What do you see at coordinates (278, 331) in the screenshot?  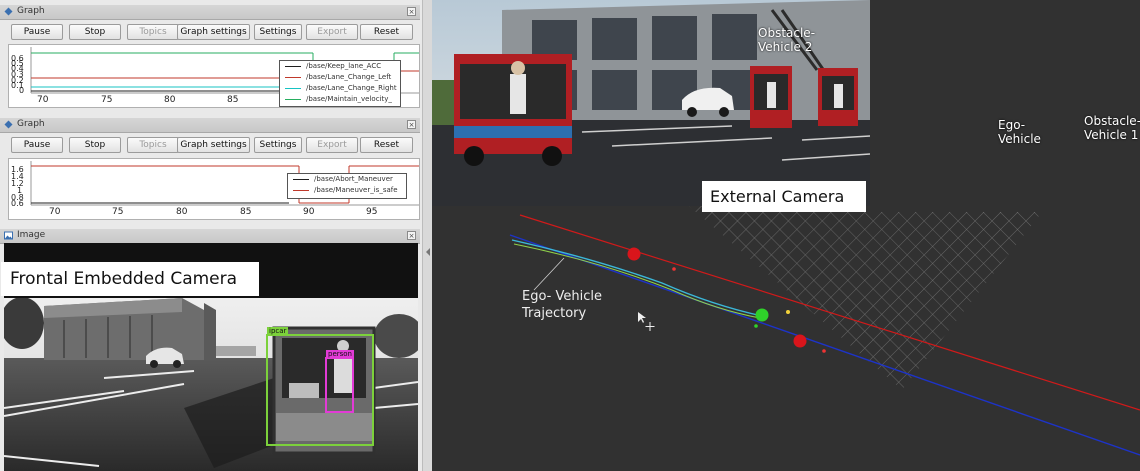 I see `detection-label: ipcar` at bounding box center [278, 331].